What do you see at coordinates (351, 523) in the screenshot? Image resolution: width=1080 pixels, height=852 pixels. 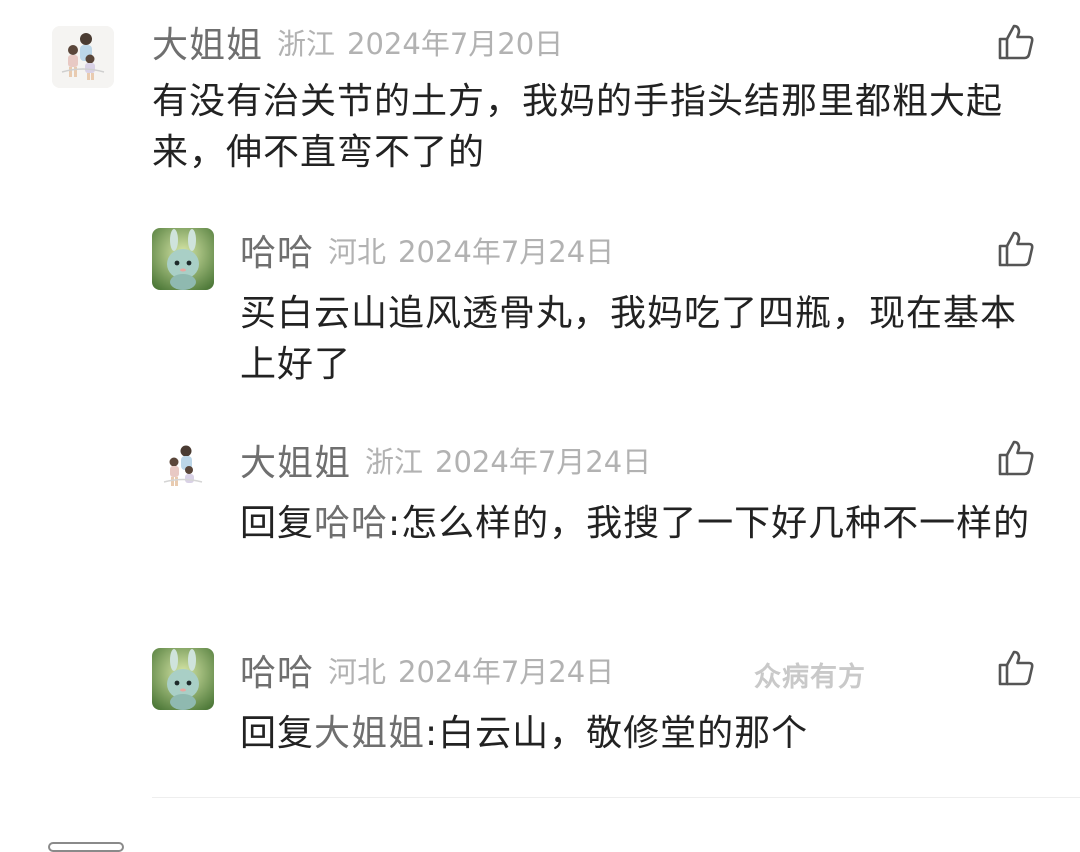 I see `reply-mention: 哈哈` at bounding box center [351, 523].